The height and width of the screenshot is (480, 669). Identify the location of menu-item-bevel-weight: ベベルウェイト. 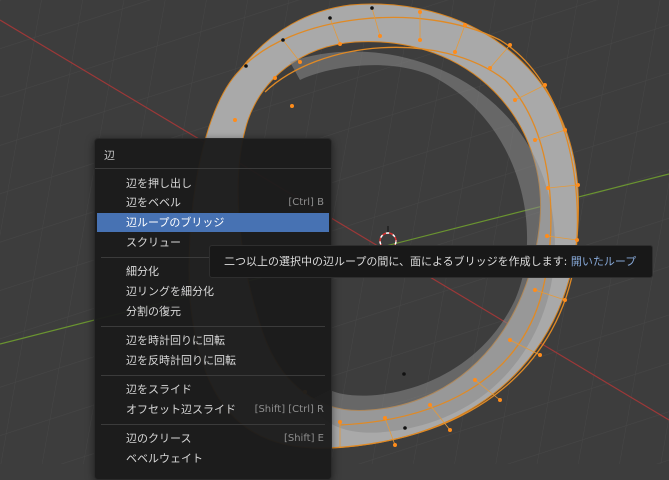
(213, 458).